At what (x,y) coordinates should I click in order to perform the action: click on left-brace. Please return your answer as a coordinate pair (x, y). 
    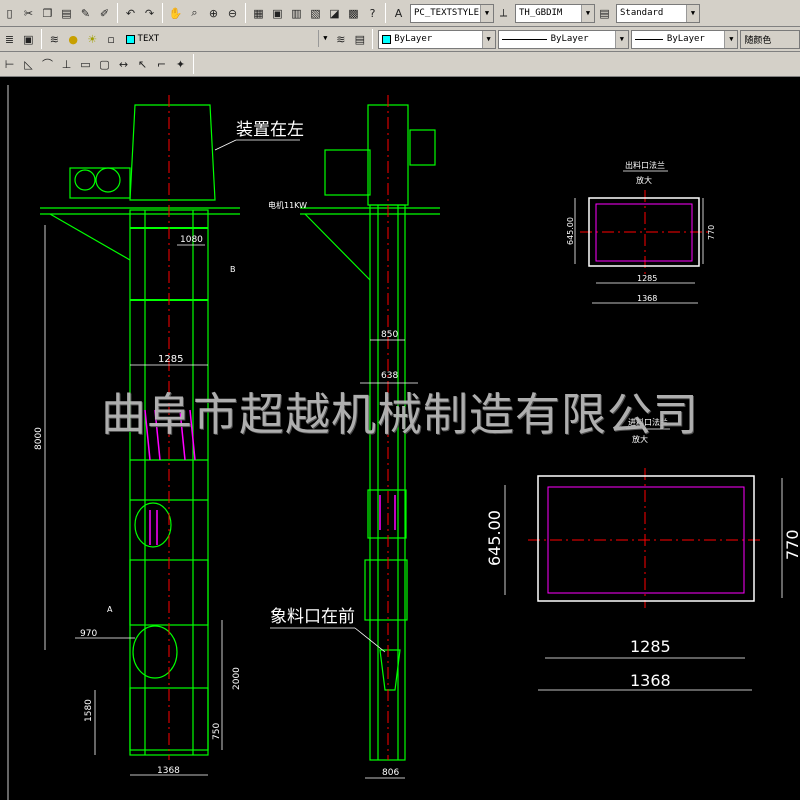
    Looking at the image, I should click on (90, 237).